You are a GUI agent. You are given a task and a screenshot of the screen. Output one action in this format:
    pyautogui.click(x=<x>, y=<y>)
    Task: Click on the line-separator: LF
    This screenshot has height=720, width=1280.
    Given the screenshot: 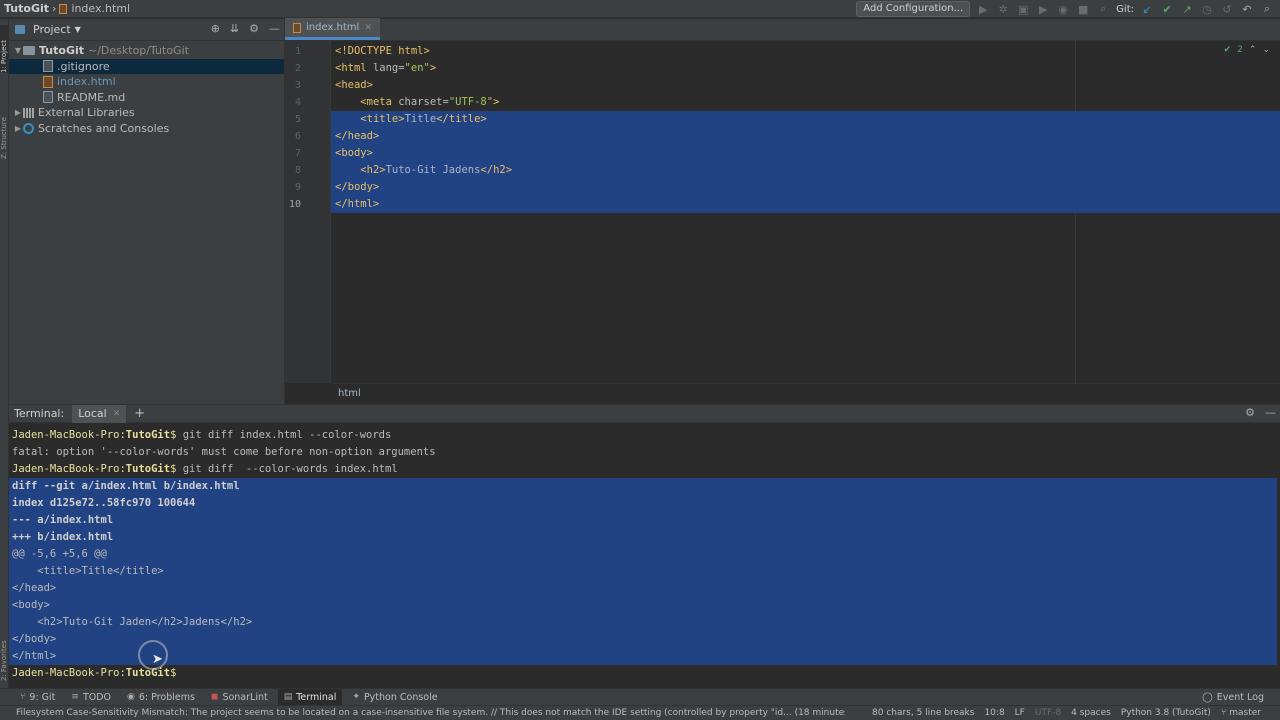 What is the action you would take?
    pyautogui.click(x=1020, y=713)
    